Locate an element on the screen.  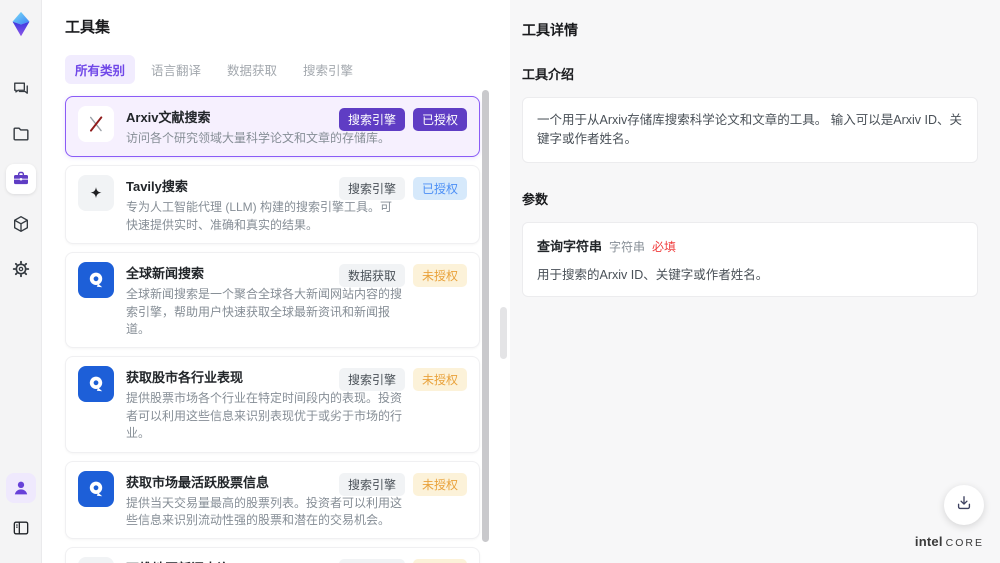
params-heading: 参数 is located at coordinates (535, 199).